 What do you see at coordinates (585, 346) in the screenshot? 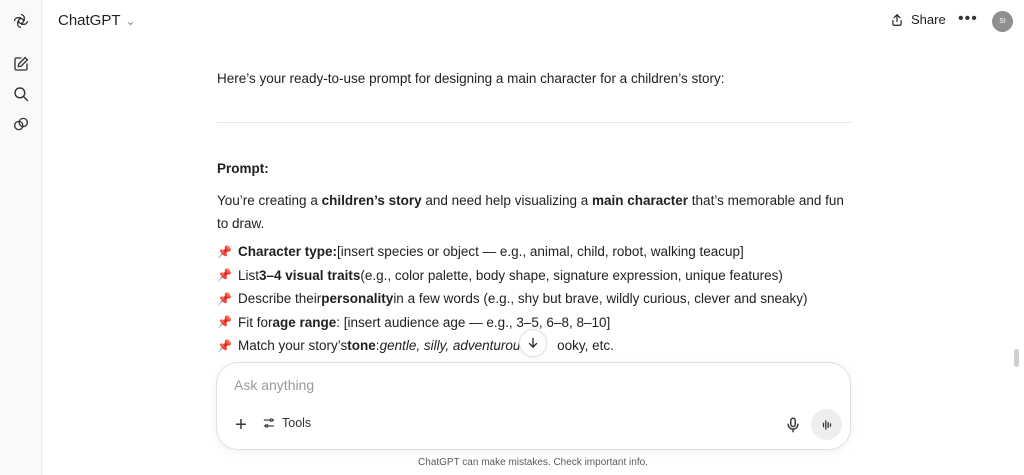
I see `item-text: ooky, etc.` at bounding box center [585, 346].